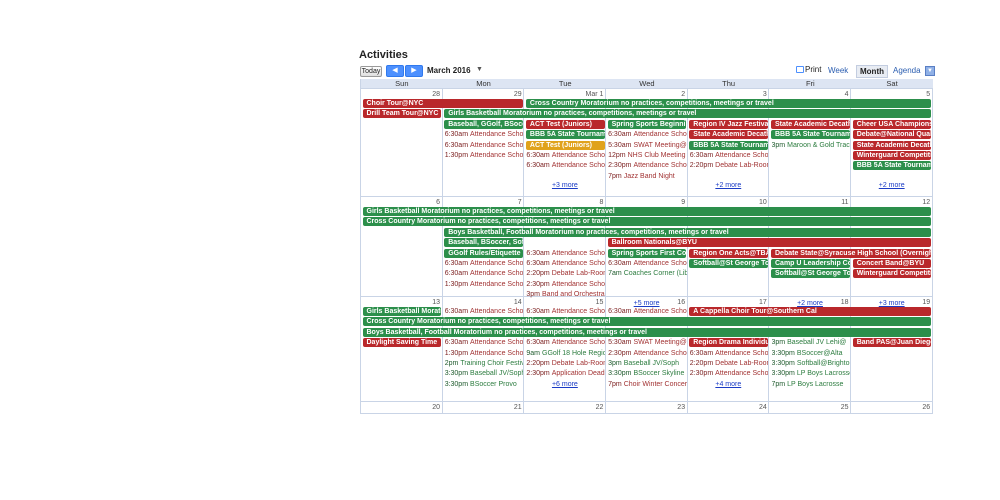 This screenshot has width=1000, height=500. I want to click on timed-event: 9am GGolf 18 Hole Region, so click(565, 354).